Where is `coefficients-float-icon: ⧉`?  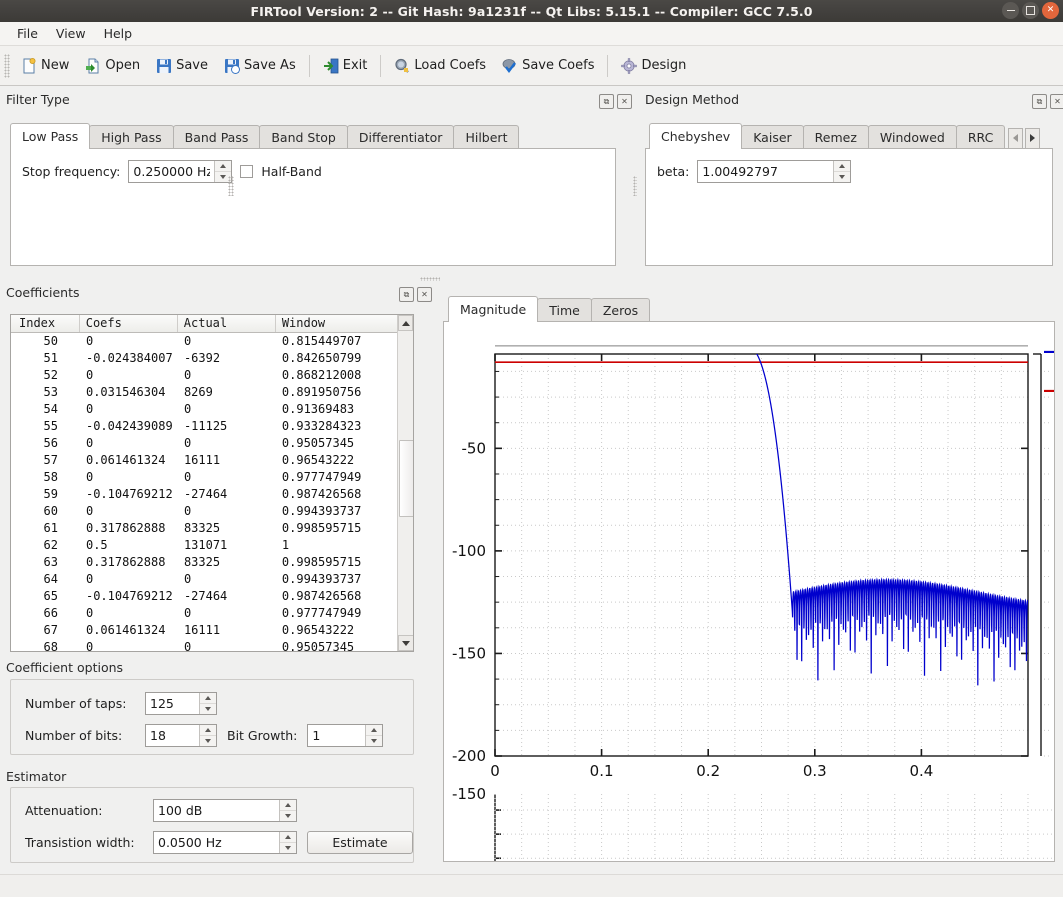 coefficients-float-icon: ⧉ is located at coordinates (406, 294).